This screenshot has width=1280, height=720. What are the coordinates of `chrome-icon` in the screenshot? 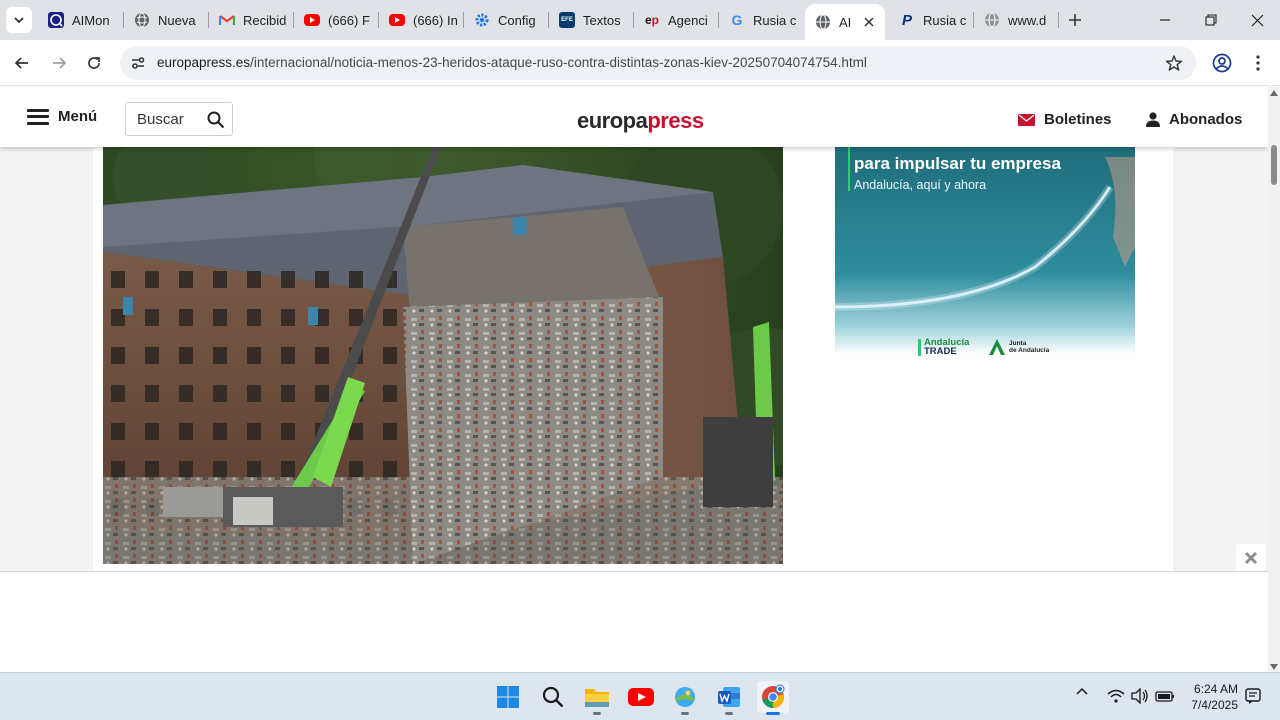 It's located at (773, 696).